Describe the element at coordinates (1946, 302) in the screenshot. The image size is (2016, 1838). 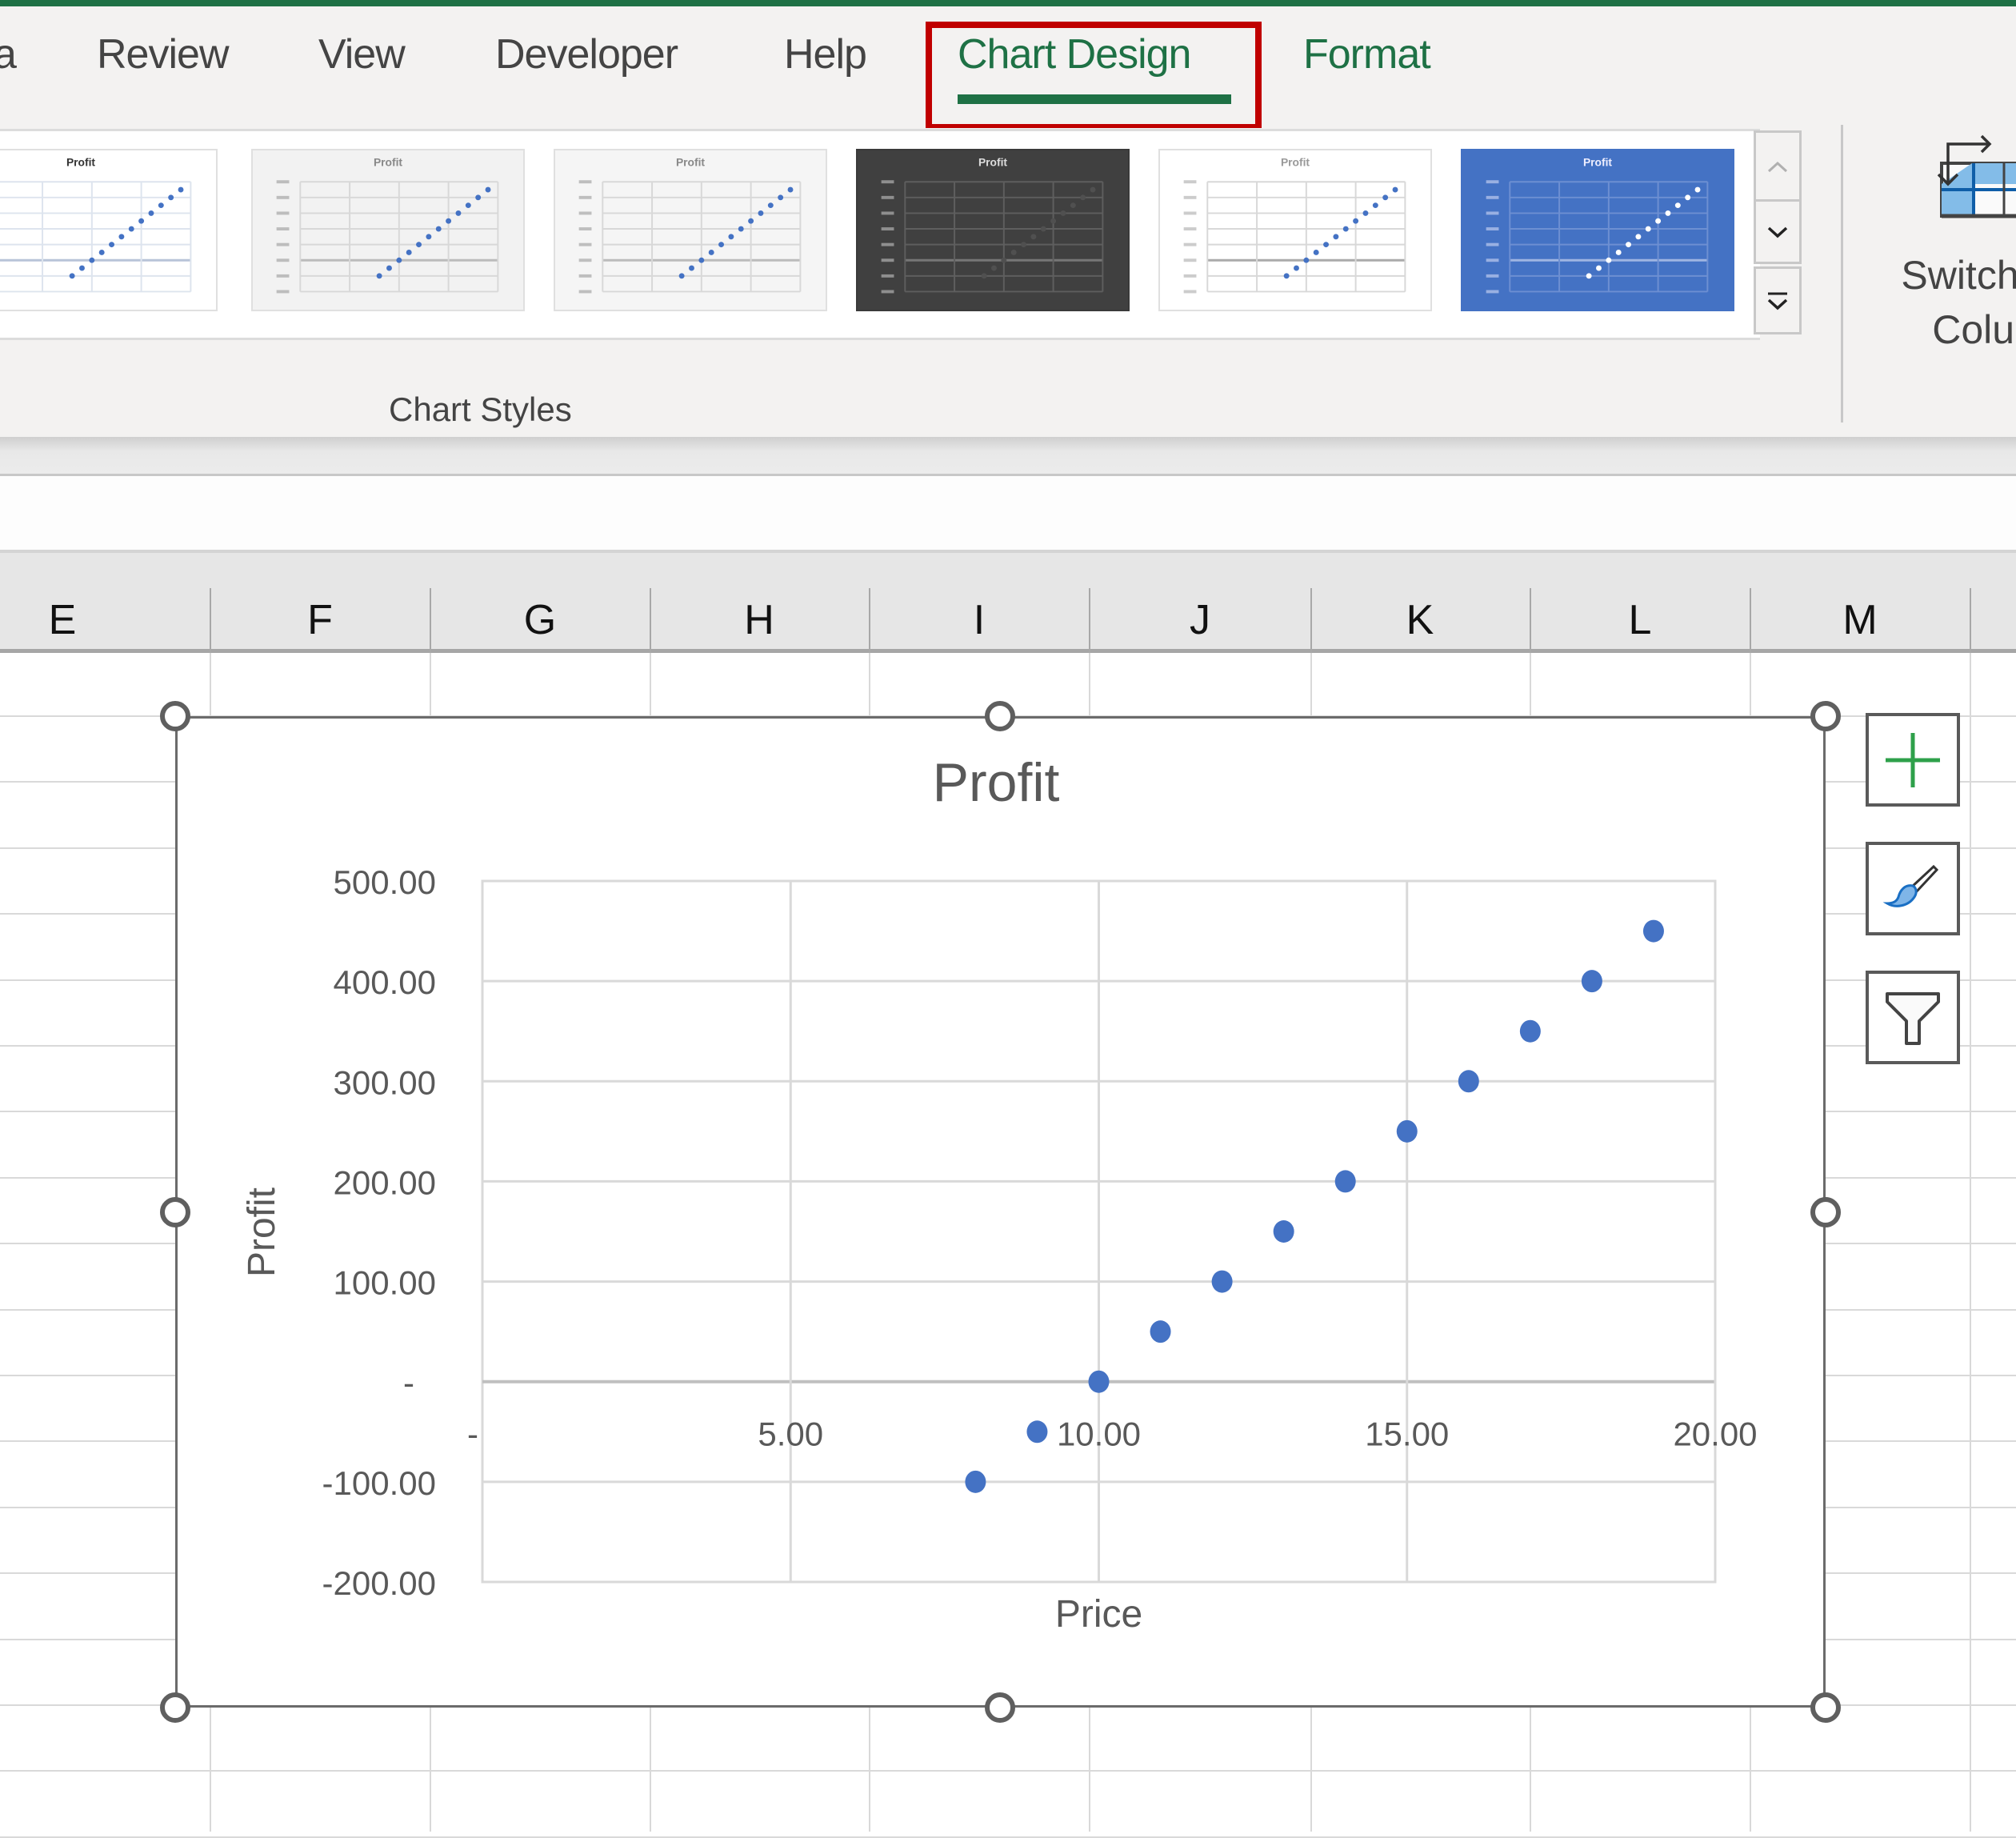
I see `switch-row-column-button: Switch R Colur` at that location.